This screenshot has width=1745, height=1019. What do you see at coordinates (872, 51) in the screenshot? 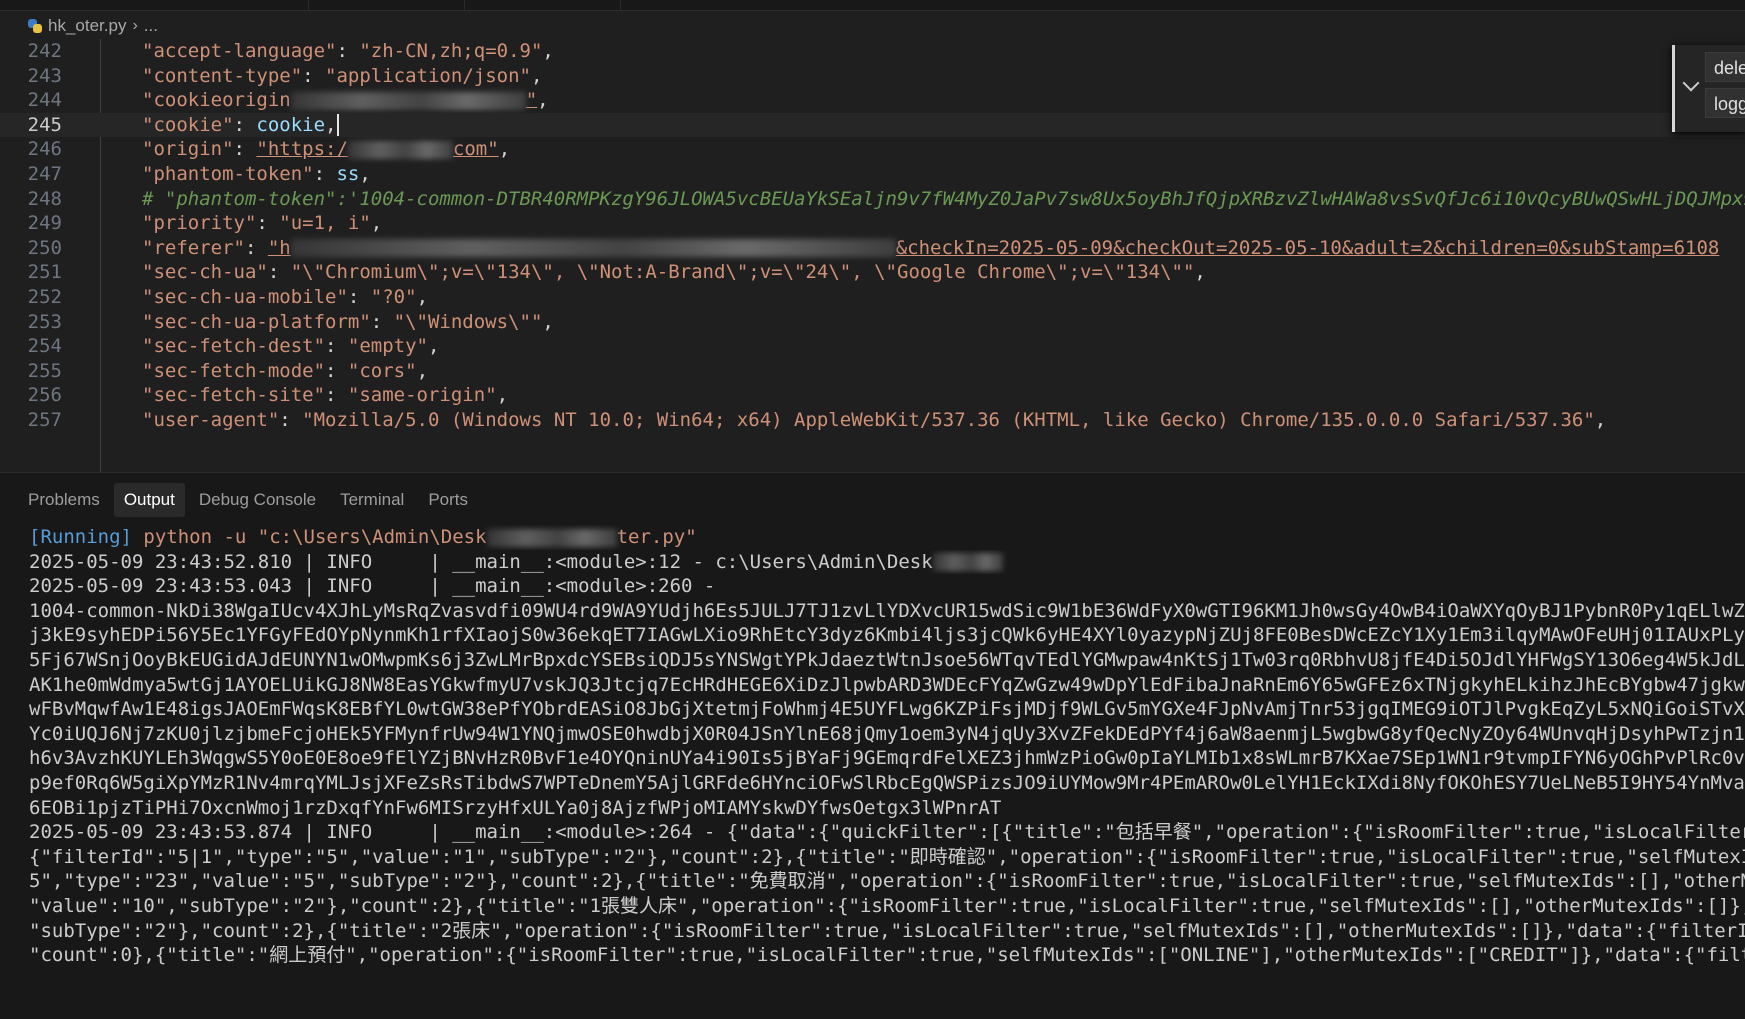
I see `code-line: 242 "accept-language": "zh-CN,zh;q=0.9",` at bounding box center [872, 51].